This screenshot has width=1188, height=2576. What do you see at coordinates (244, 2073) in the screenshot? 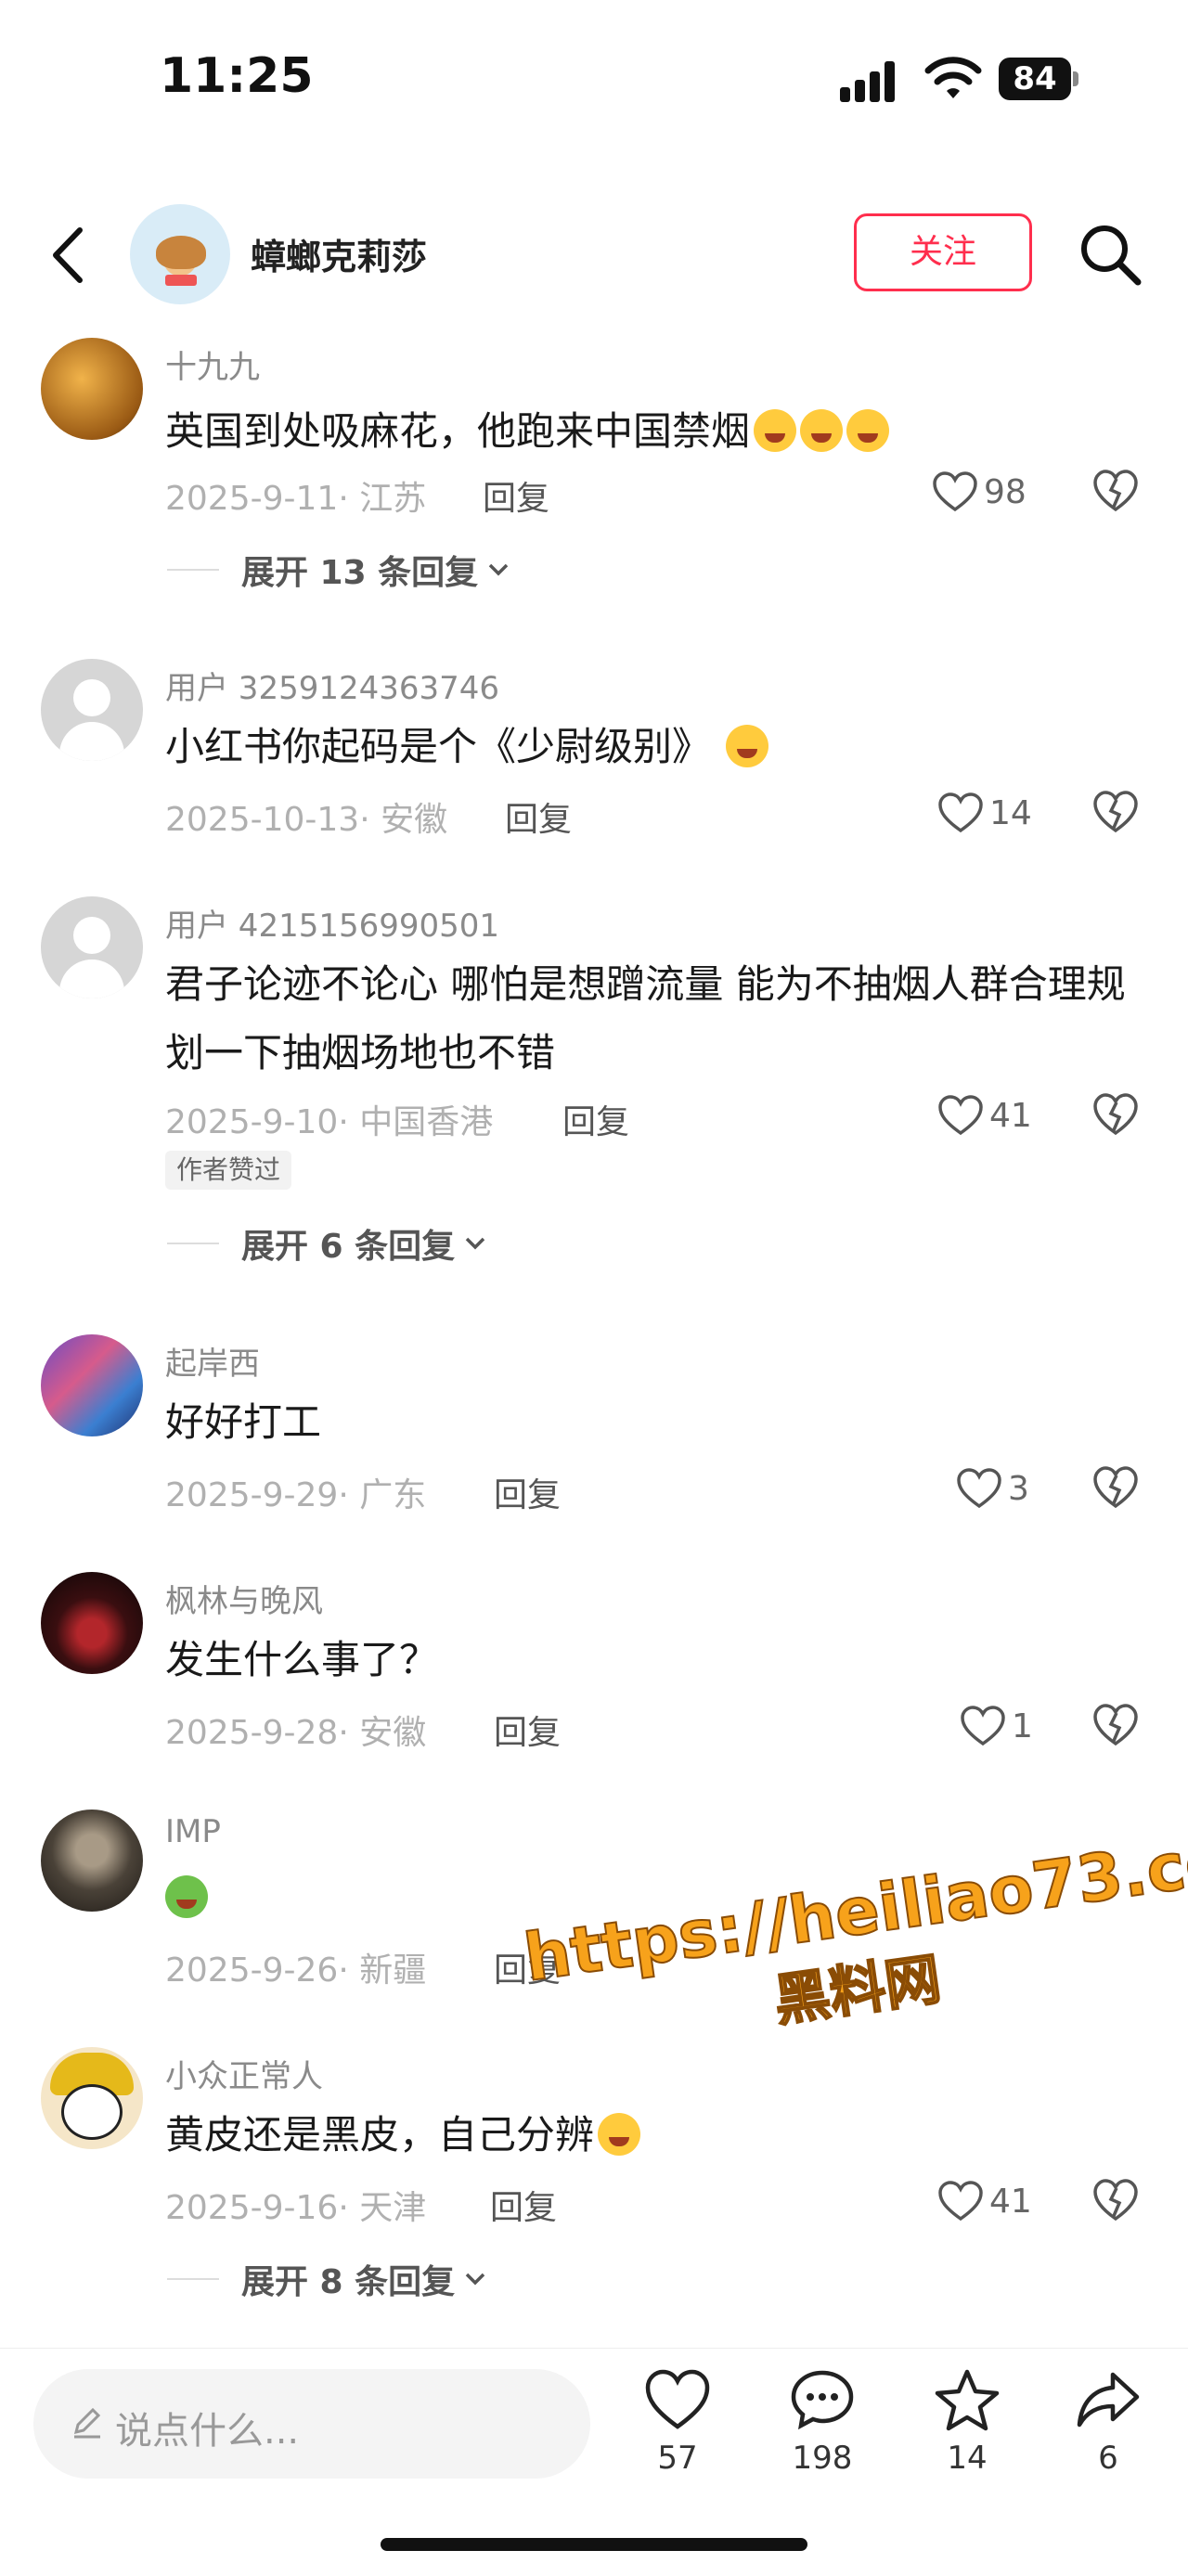
I see `comment-author: 小众正常人` at bounding box center [244, 2073].